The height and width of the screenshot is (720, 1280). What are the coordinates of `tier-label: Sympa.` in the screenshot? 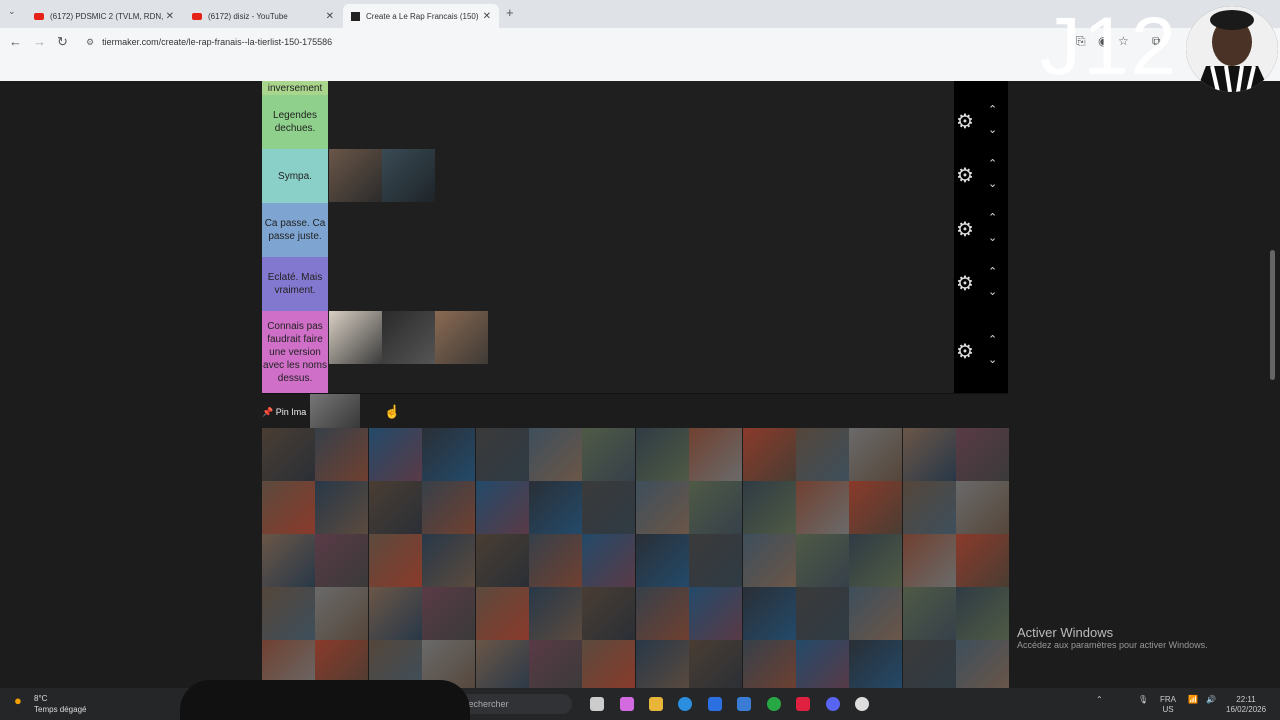 It's located at (295, 176).